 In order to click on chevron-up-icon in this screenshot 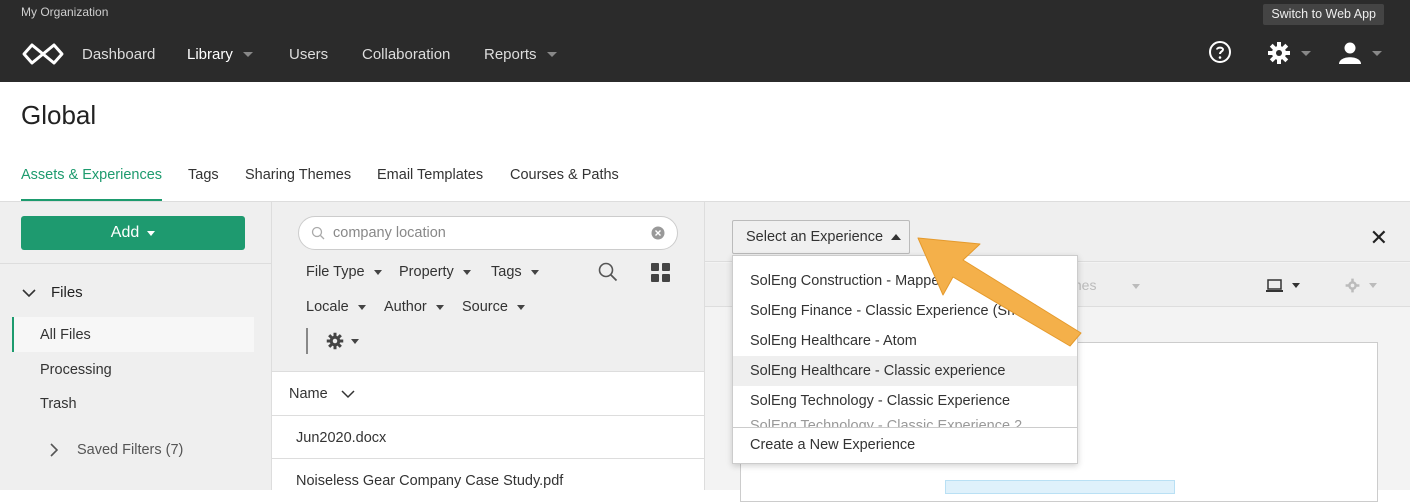, I will do `click(896, 237)`.